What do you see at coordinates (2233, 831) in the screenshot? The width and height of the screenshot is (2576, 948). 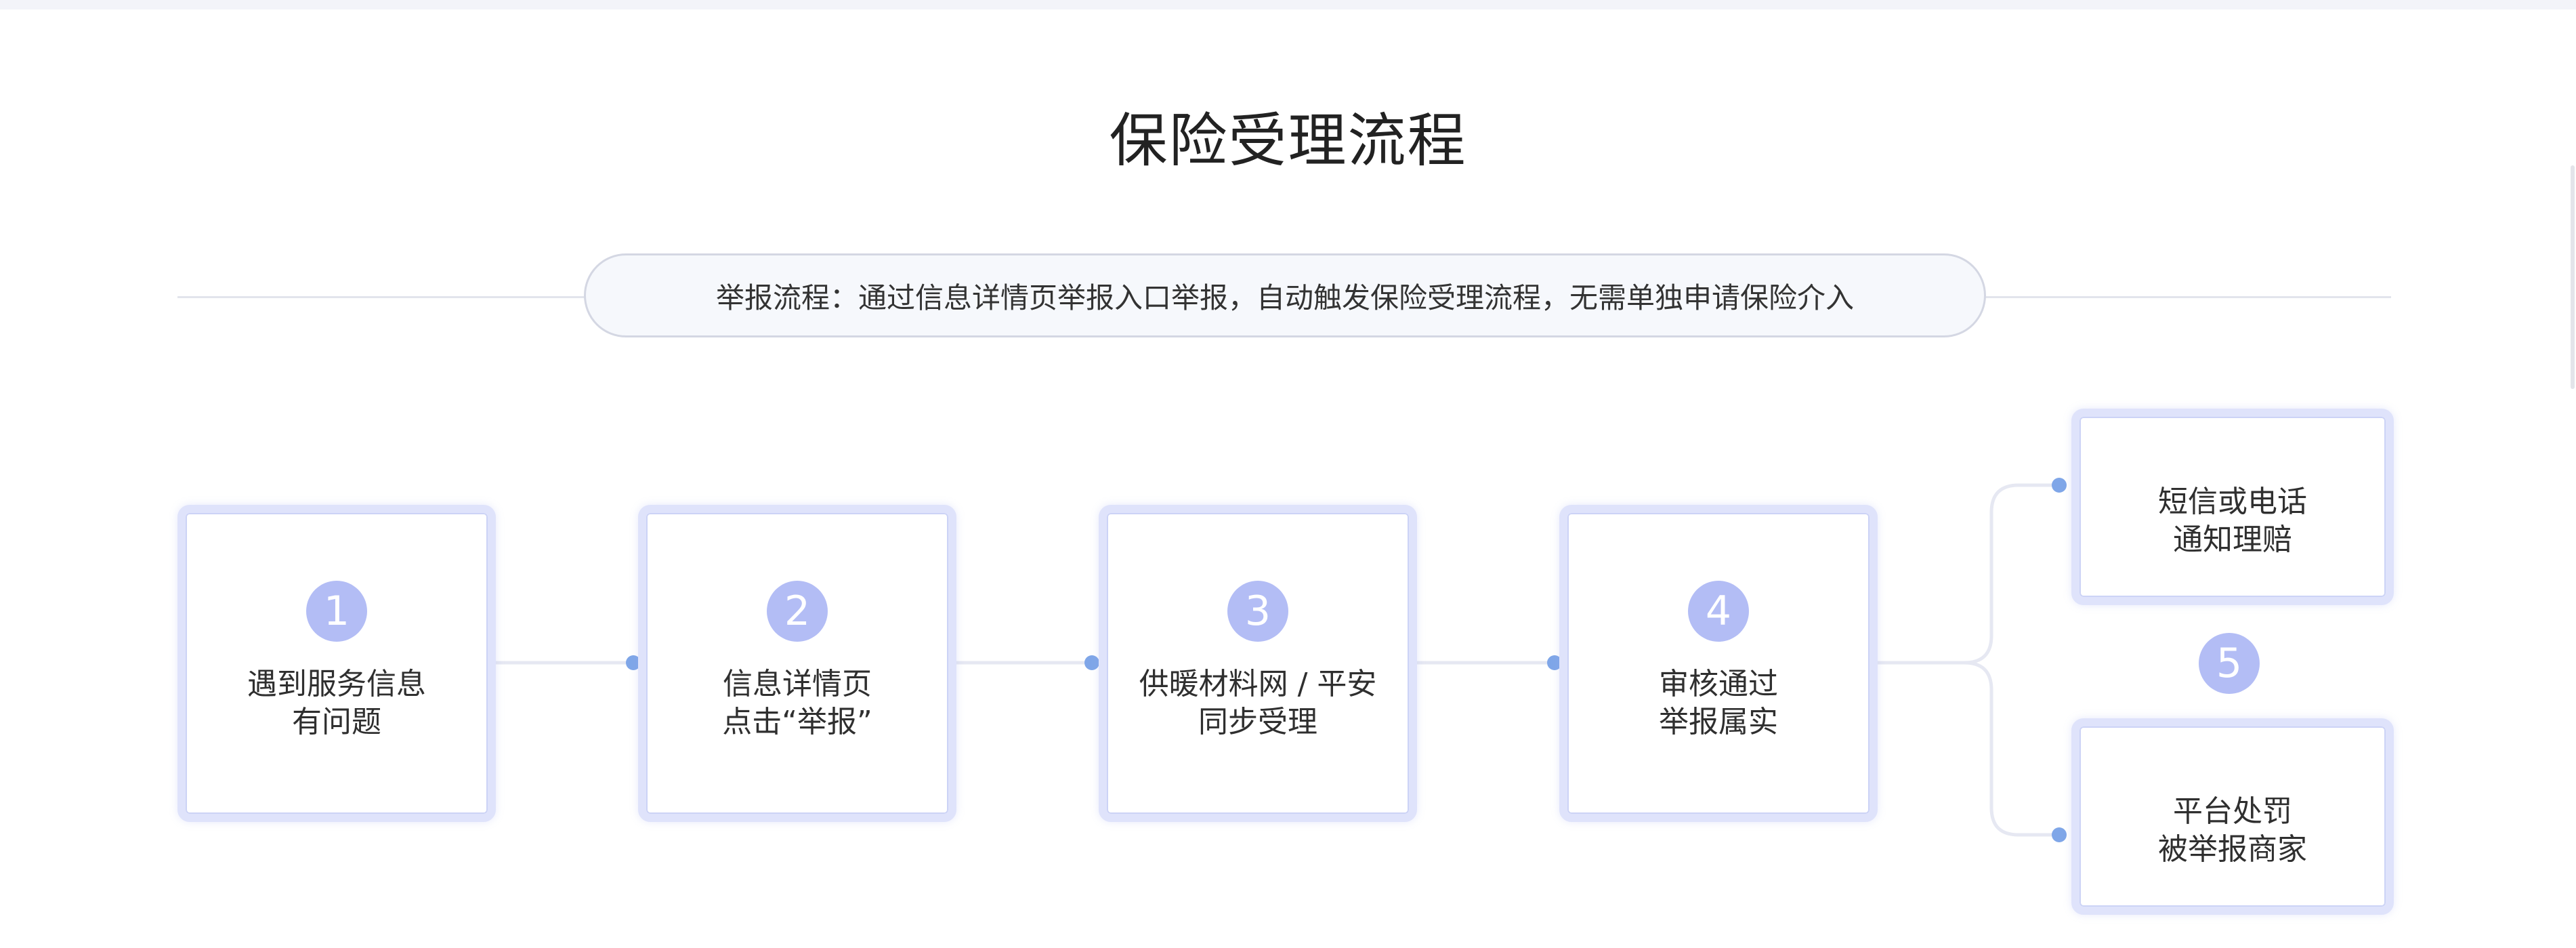 I see `outcome-label: 平台处罚 被举报商家` at bounding box center [2233, 831].